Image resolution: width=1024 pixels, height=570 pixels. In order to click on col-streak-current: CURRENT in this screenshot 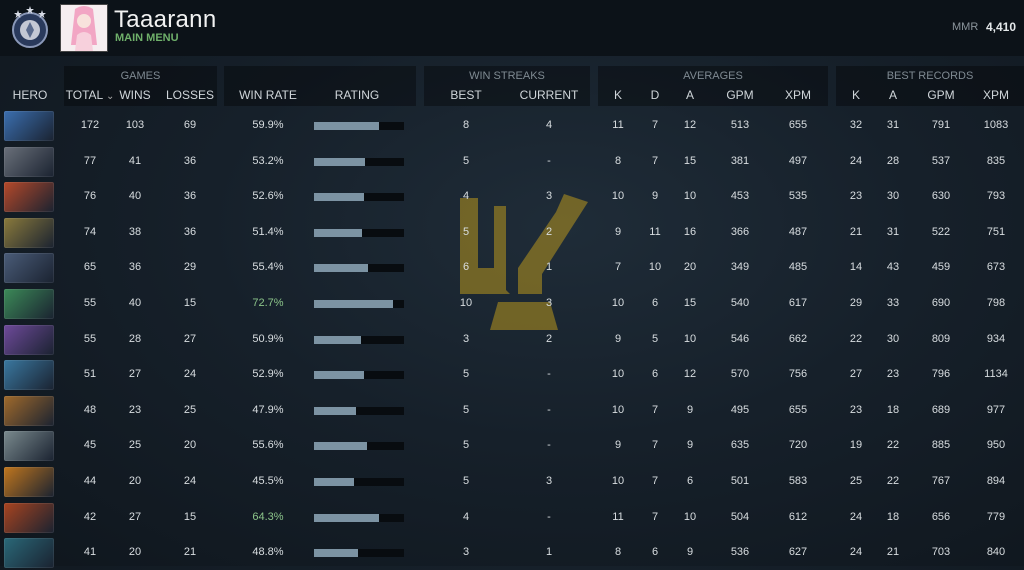, I will do `click(549, 95)`.